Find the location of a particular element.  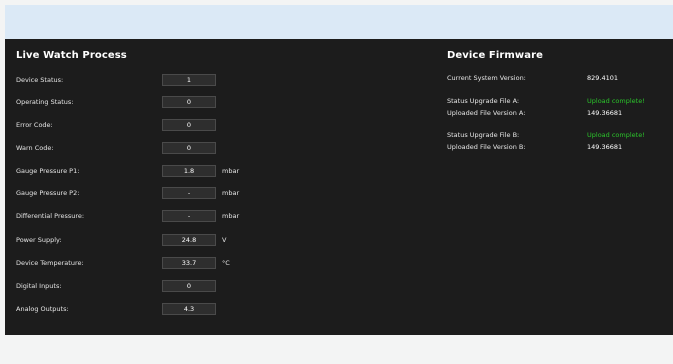

row-error-code: Error Code: 0 is located at coordinates (166, 126).